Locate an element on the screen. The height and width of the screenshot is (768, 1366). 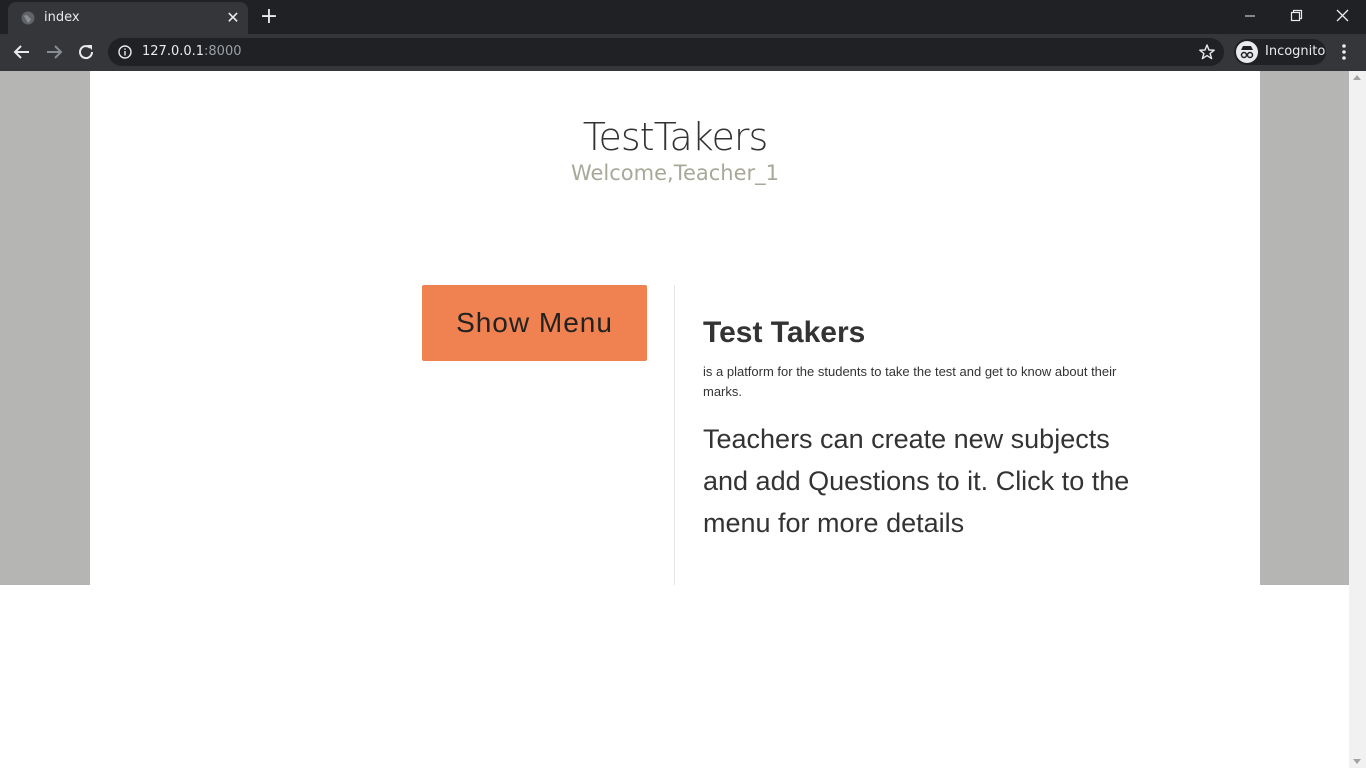
forward-arrow-icon is located at coordinates (55, 52).